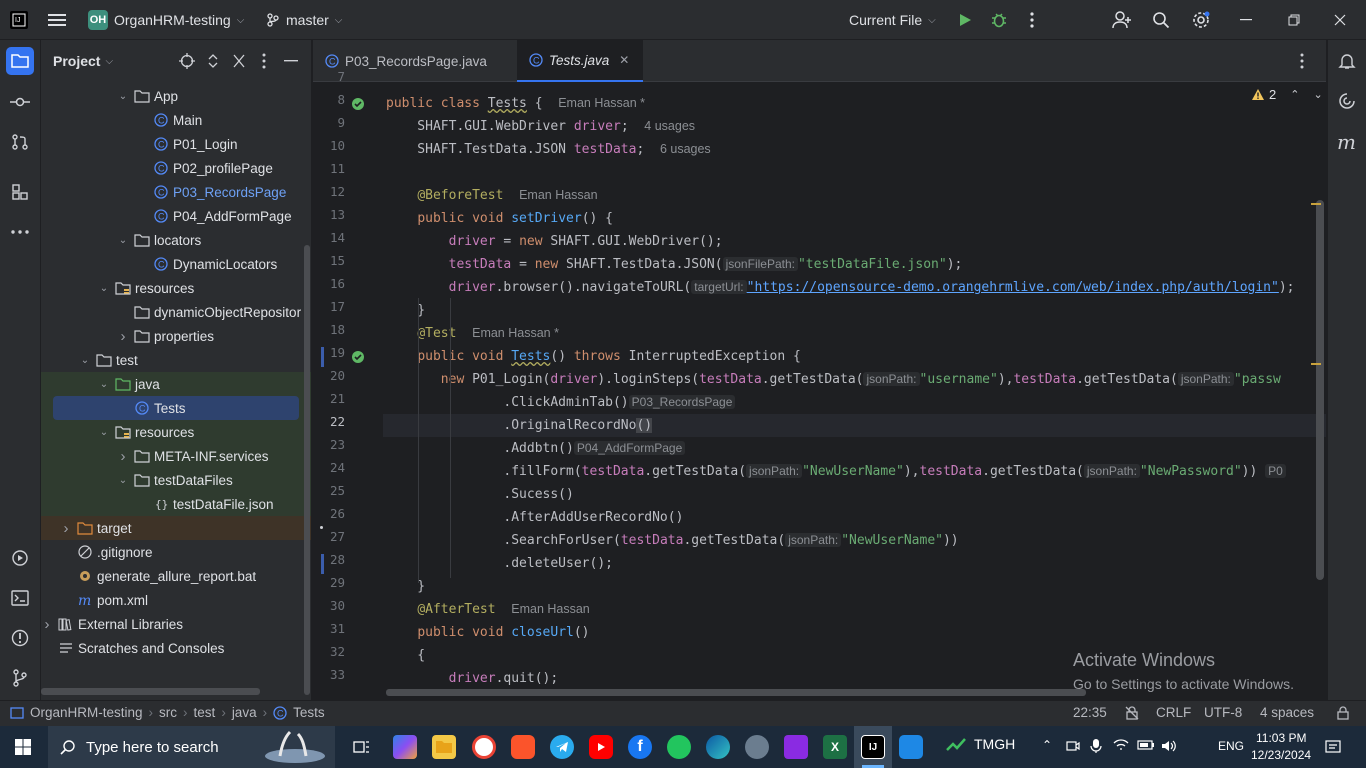  Describe the element at coordinates (176, 648) in the screenshot. I see `tree-item: Scratches and Consoles` at that location.